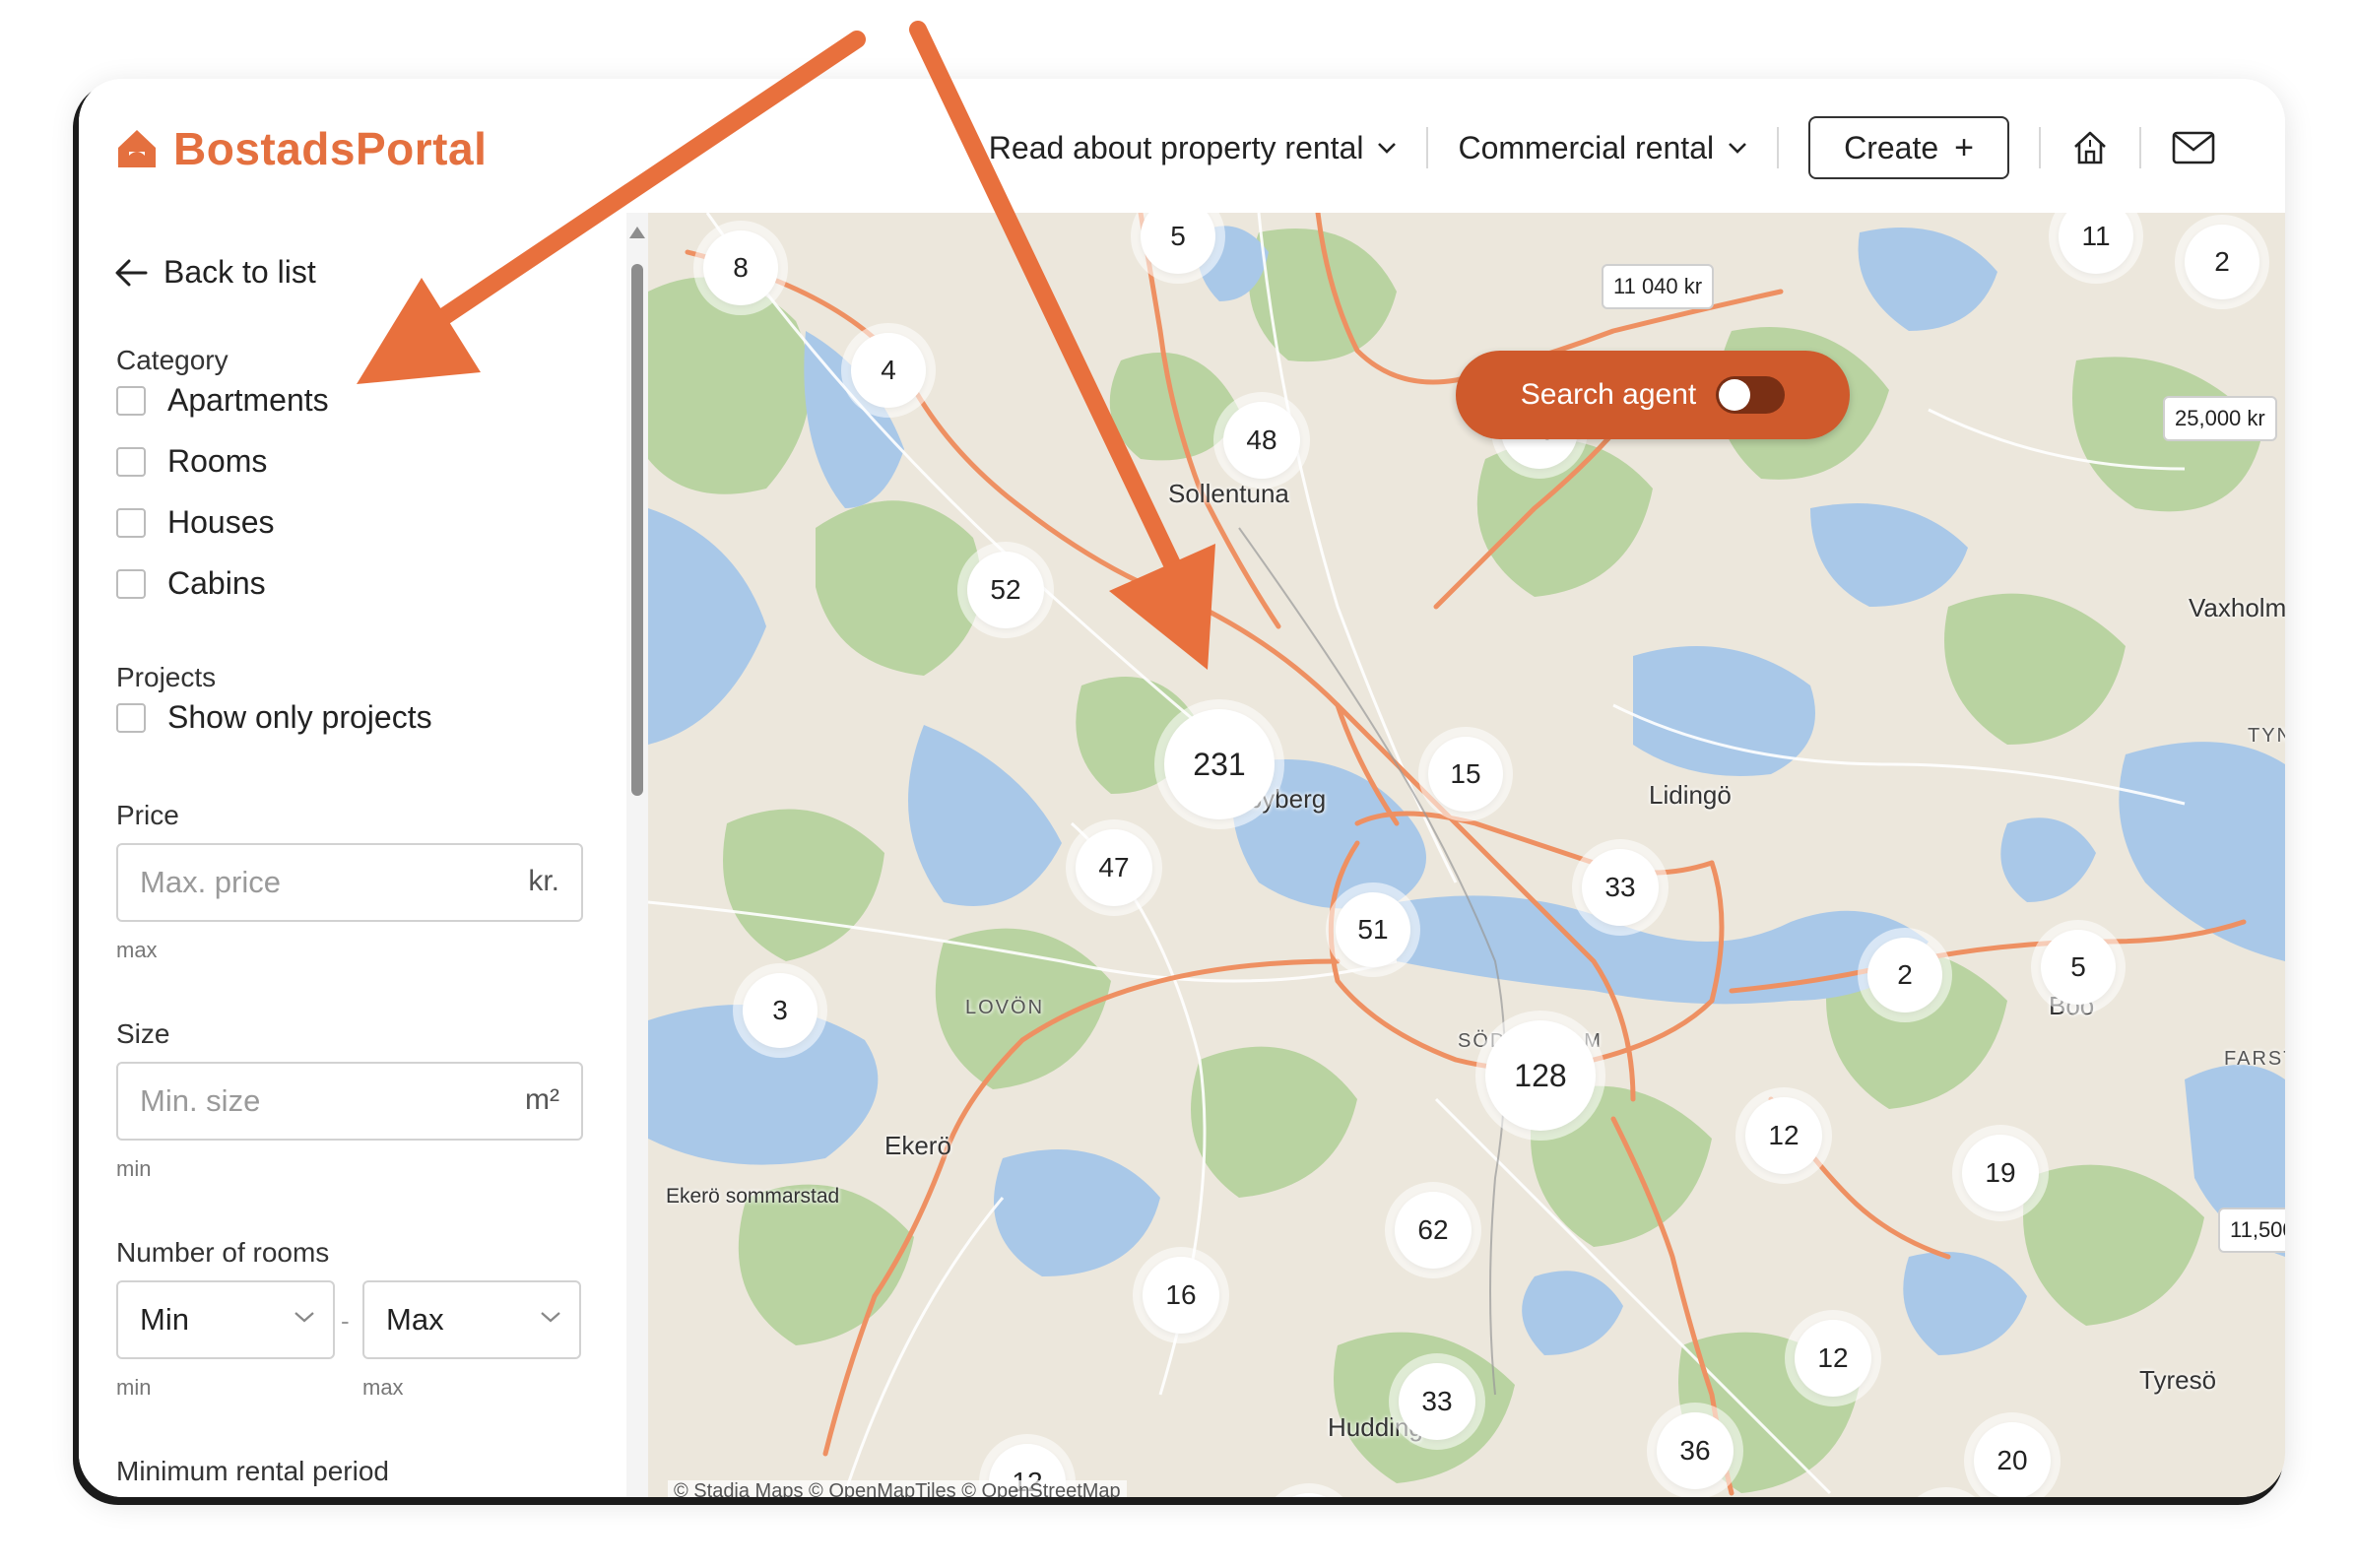  I want to click on nav-divider, so click(1779, 147).